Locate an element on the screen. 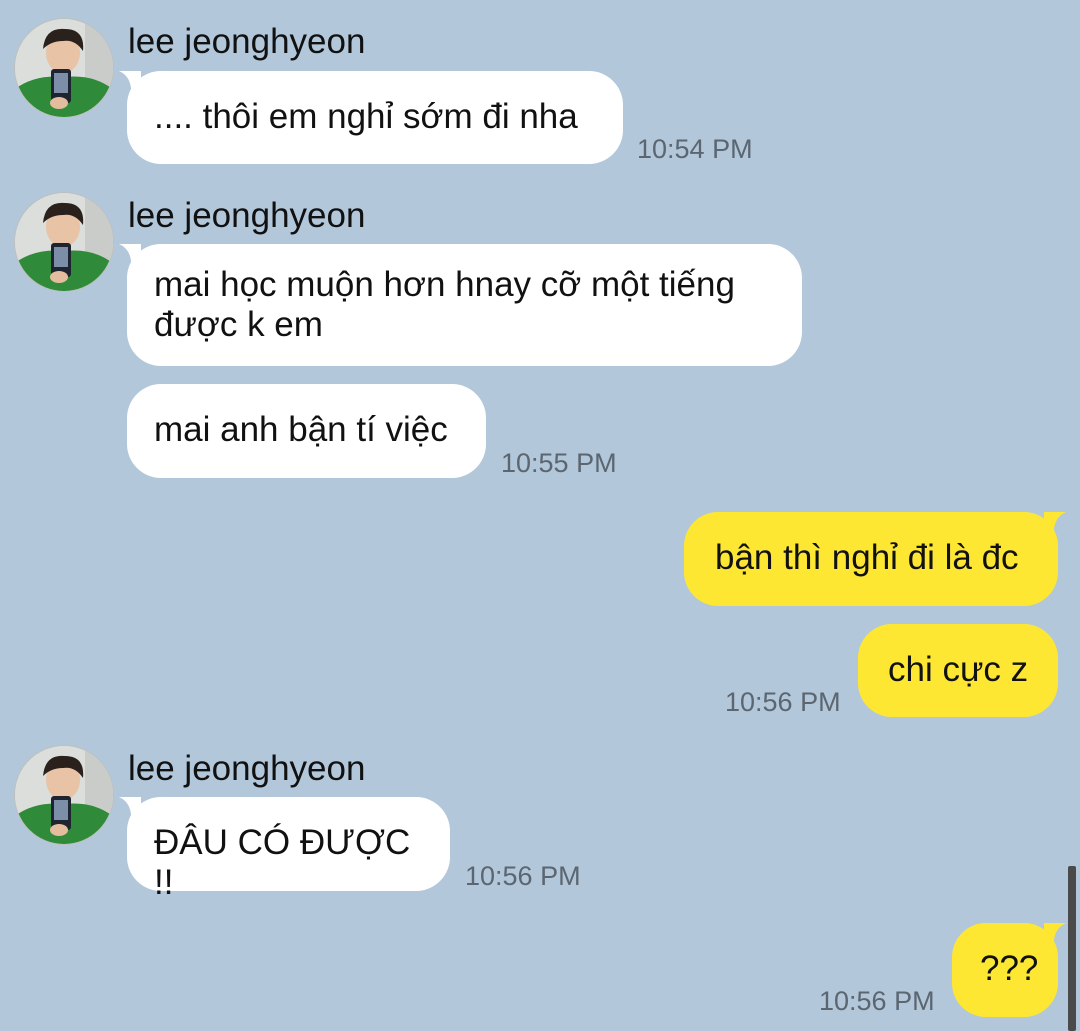 This screenshot has height=1031, width=1080. message-text: chi cực z is located at coordinates (958, 669).